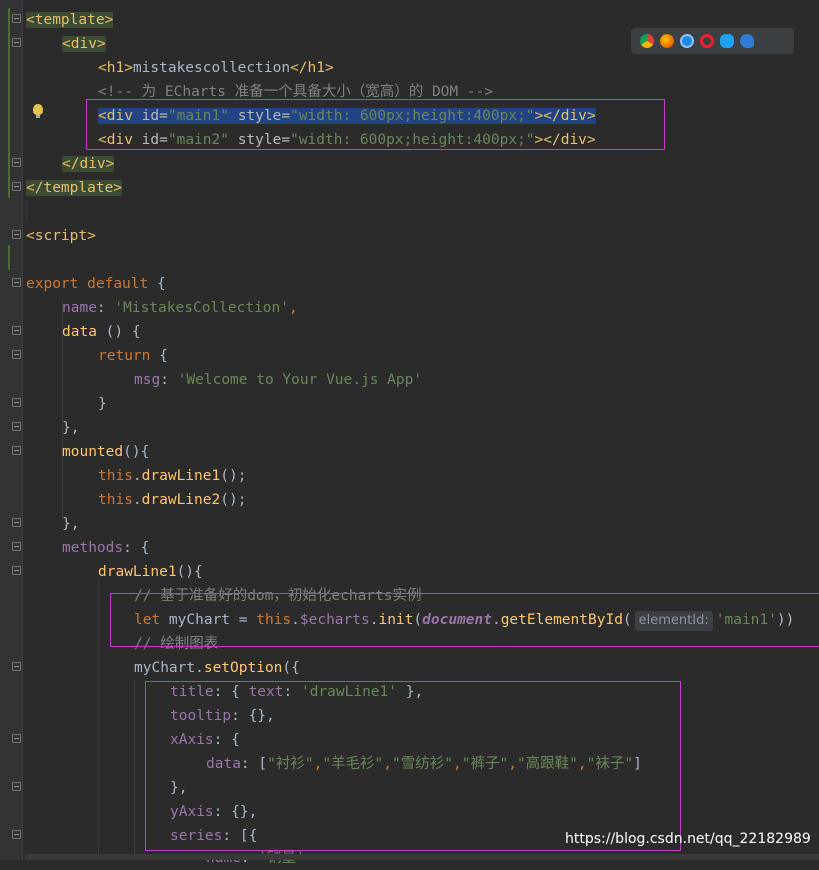 This screenshot has width=819, height=870. I want to click on keyword-default: default, so click(118, 284).